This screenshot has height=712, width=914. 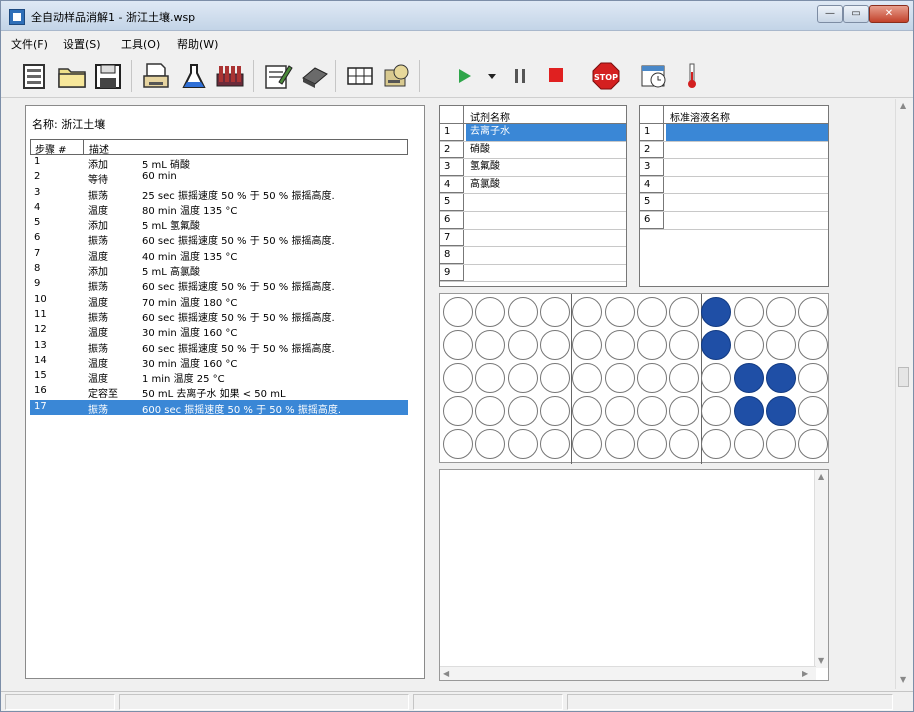 What do you see at coordinates (734, 150) in the screenshot?
I see `standard-row: 2` at bounding box center [734, 150].